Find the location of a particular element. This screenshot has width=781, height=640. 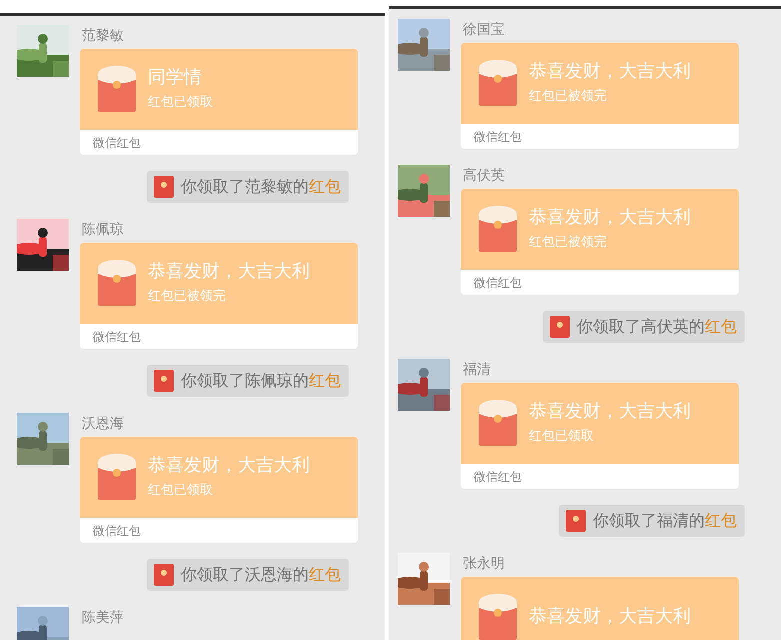

sender-name: 范黎敏 is located at coordinates (103, 36).